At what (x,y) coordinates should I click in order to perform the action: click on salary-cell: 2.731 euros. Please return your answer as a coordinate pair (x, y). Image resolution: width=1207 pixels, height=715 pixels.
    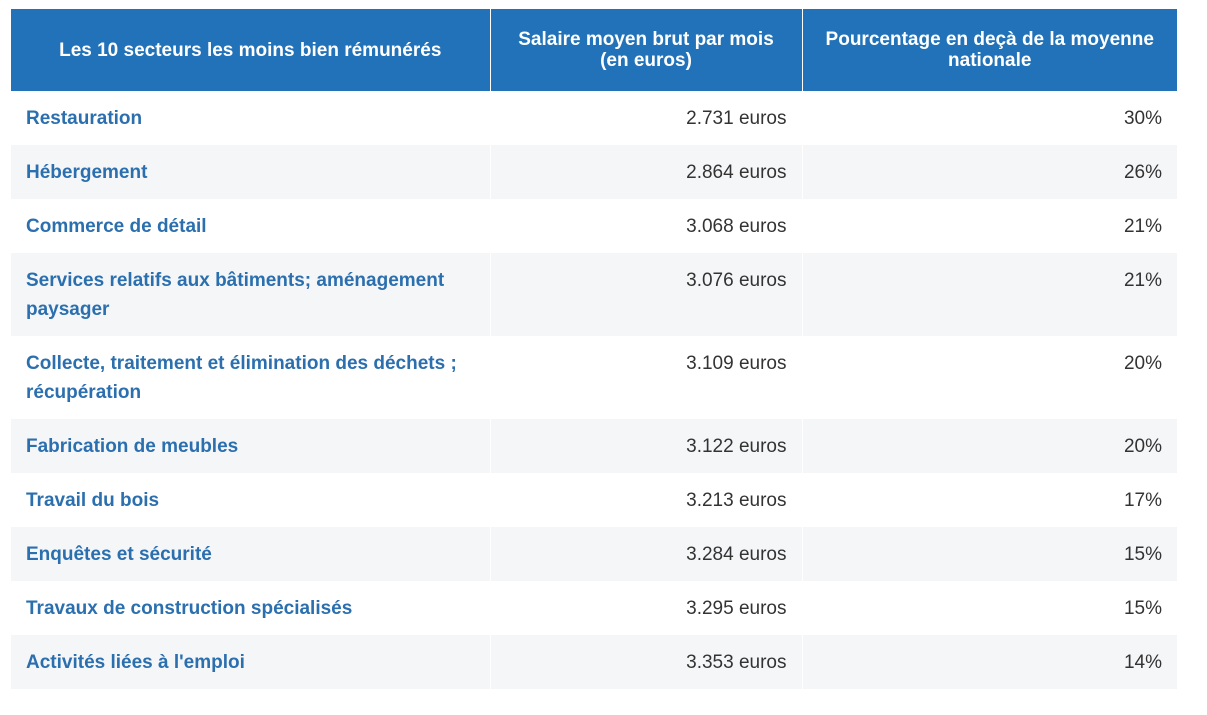
    Looking at the image, I should click on (646, 118).